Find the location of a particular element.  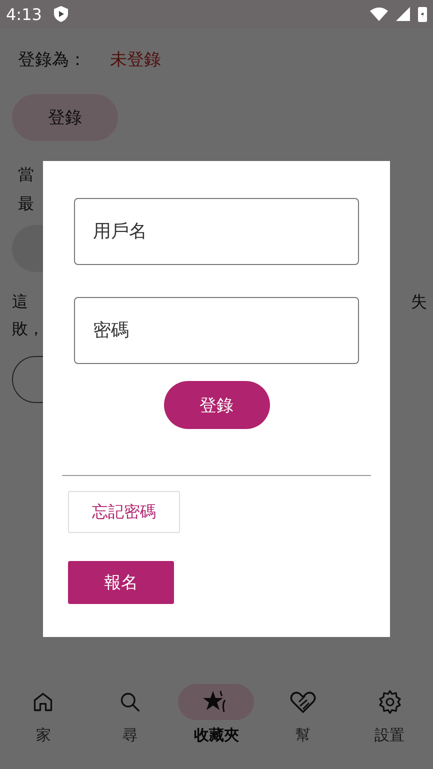

shield-icon is located at coordinates (61, 14).